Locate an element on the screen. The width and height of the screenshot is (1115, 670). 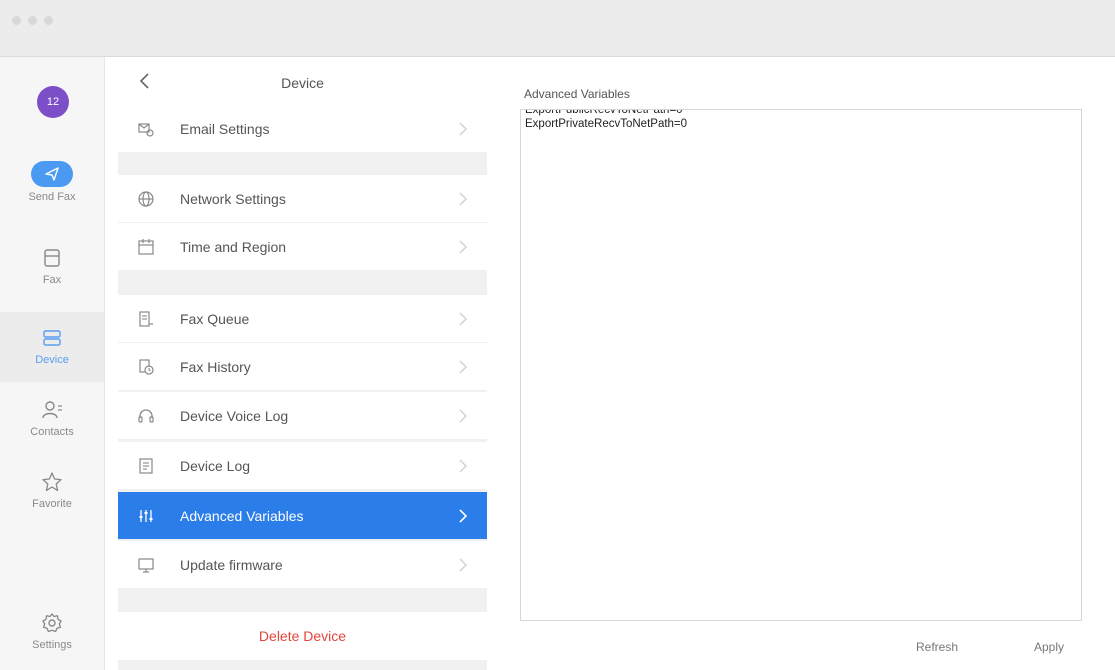
avatar: 12 is located at coordinates (53, 102).